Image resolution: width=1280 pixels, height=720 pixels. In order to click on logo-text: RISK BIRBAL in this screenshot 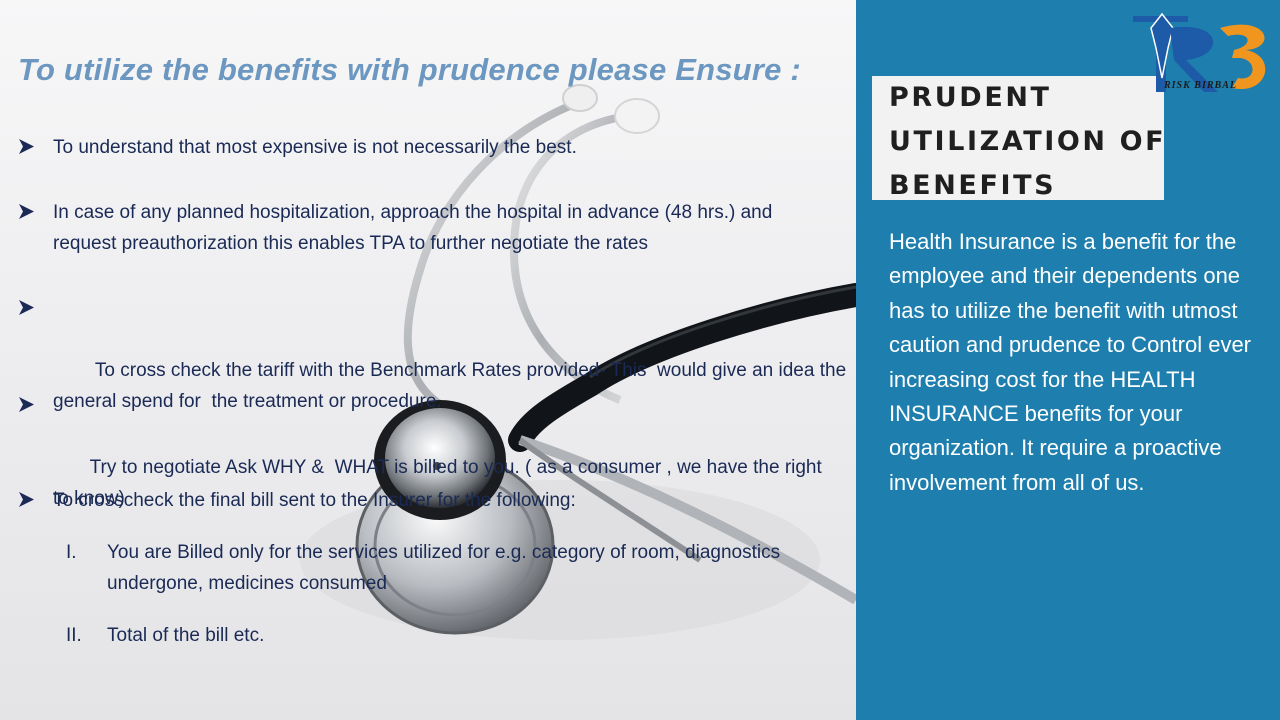, I will do `click(1200, 85)`.